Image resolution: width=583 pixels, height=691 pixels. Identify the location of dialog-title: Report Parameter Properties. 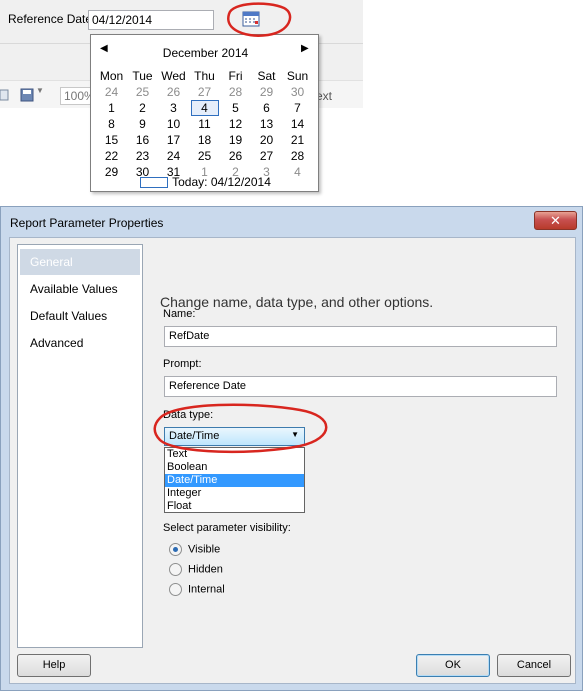
(87, 223).